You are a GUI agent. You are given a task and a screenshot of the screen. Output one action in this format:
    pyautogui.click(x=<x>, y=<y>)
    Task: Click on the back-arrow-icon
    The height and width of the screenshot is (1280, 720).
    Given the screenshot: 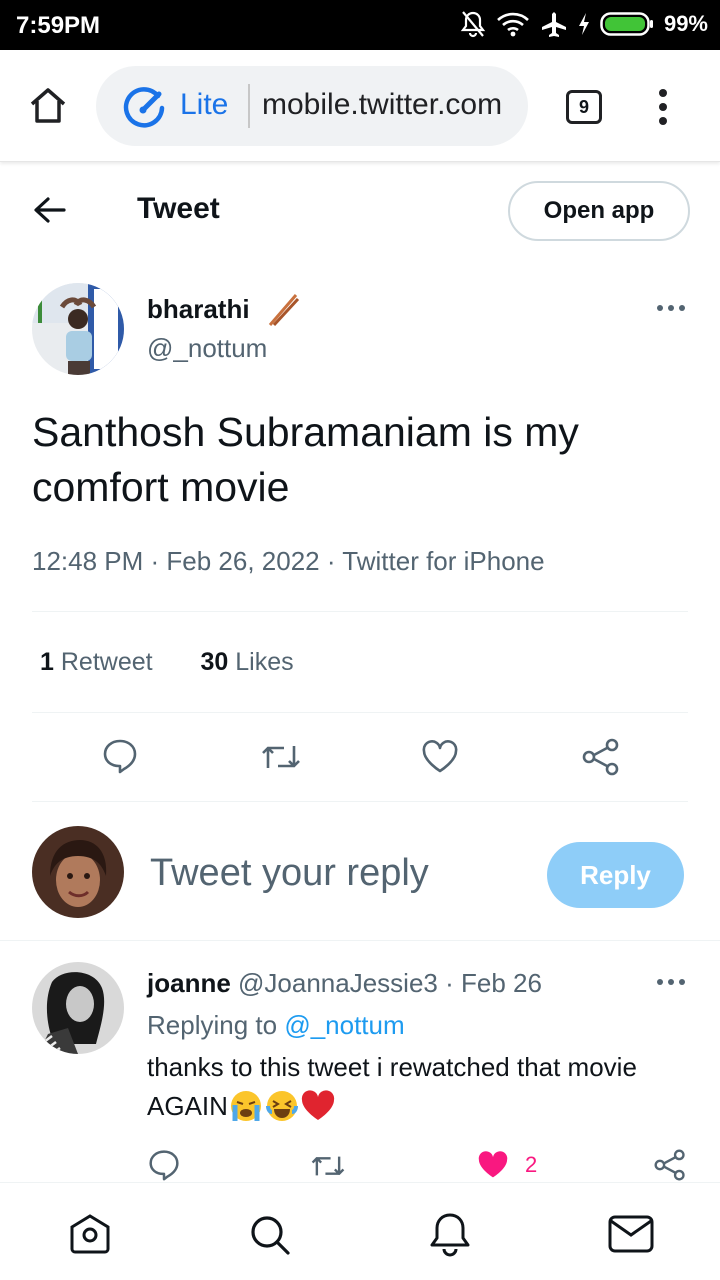 What is the action you would take?
    pyautogui.click(x=50, y=210)
    